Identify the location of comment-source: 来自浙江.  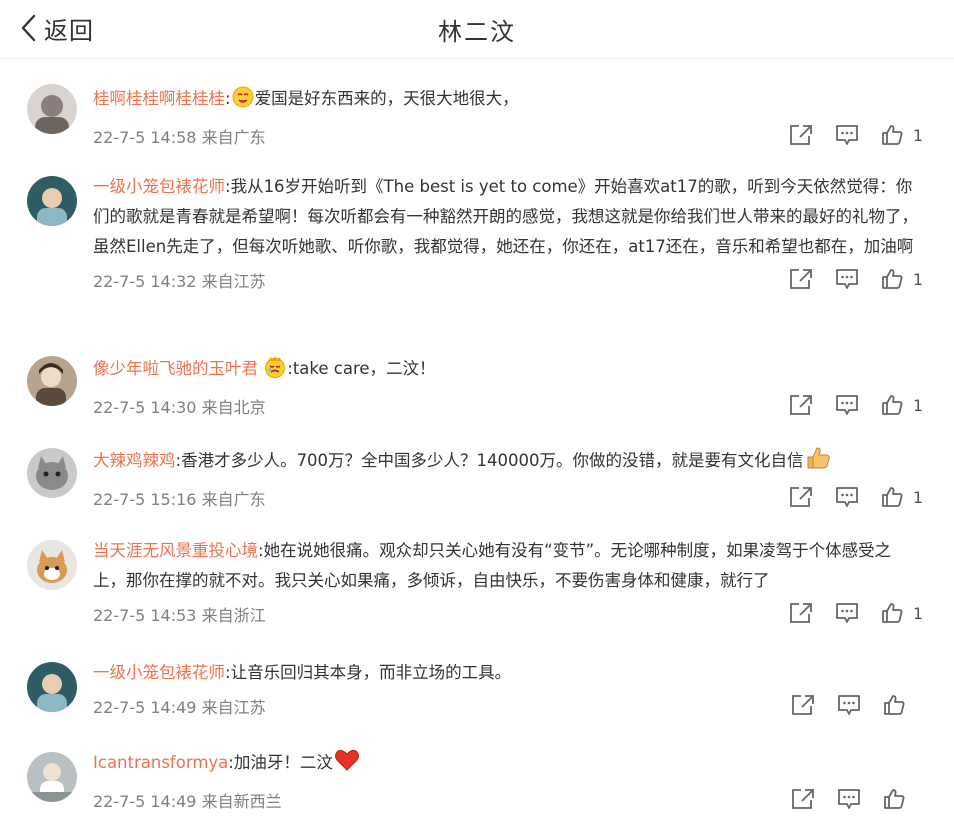
(233, 615).